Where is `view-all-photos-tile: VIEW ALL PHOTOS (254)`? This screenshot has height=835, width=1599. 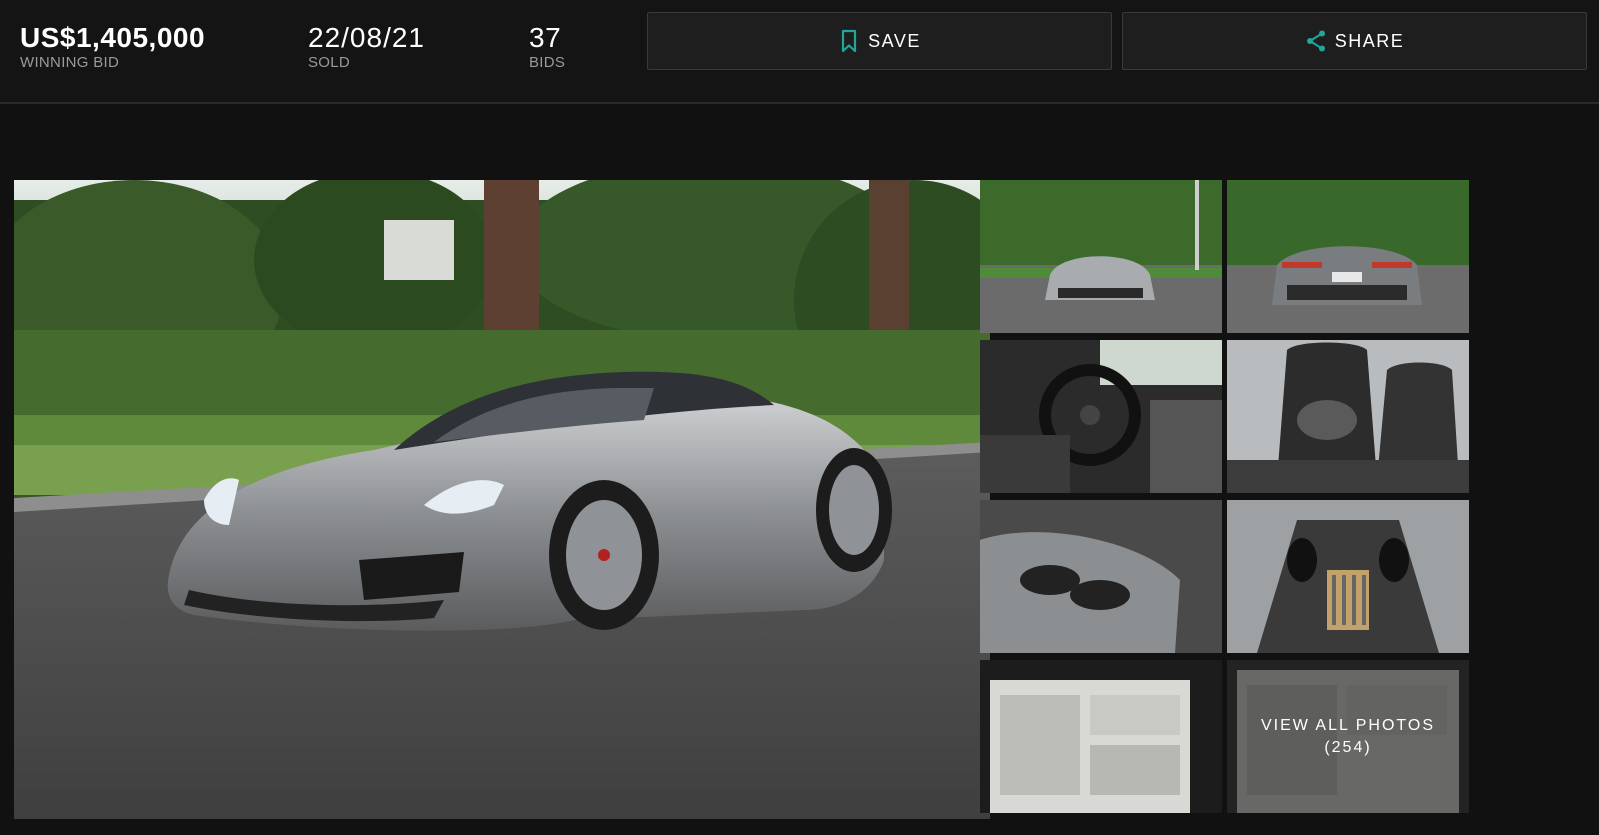
view-all-photos-tile: VIEW ALL PHOTOS (254) is located at coordinates (1348, 736).